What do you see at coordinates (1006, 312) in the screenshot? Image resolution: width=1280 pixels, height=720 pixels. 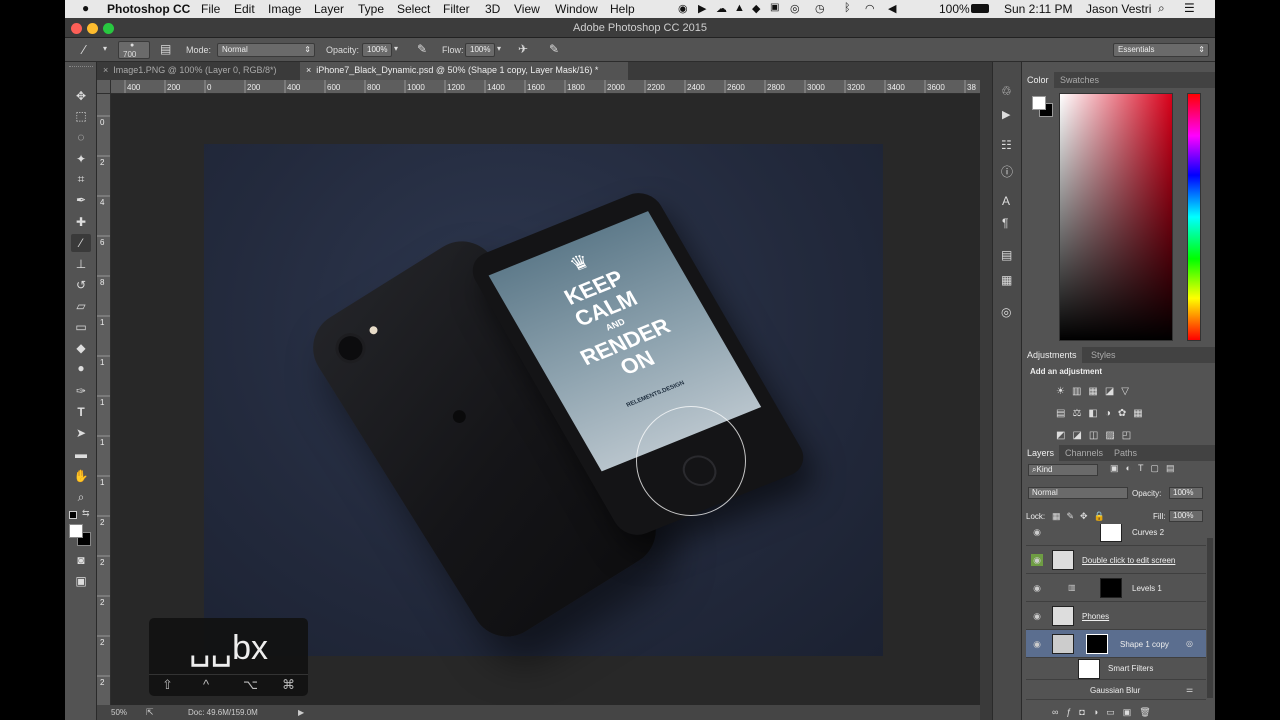 I see `libraries-panel-icon: ◎` at bounding box center [1006, 312].